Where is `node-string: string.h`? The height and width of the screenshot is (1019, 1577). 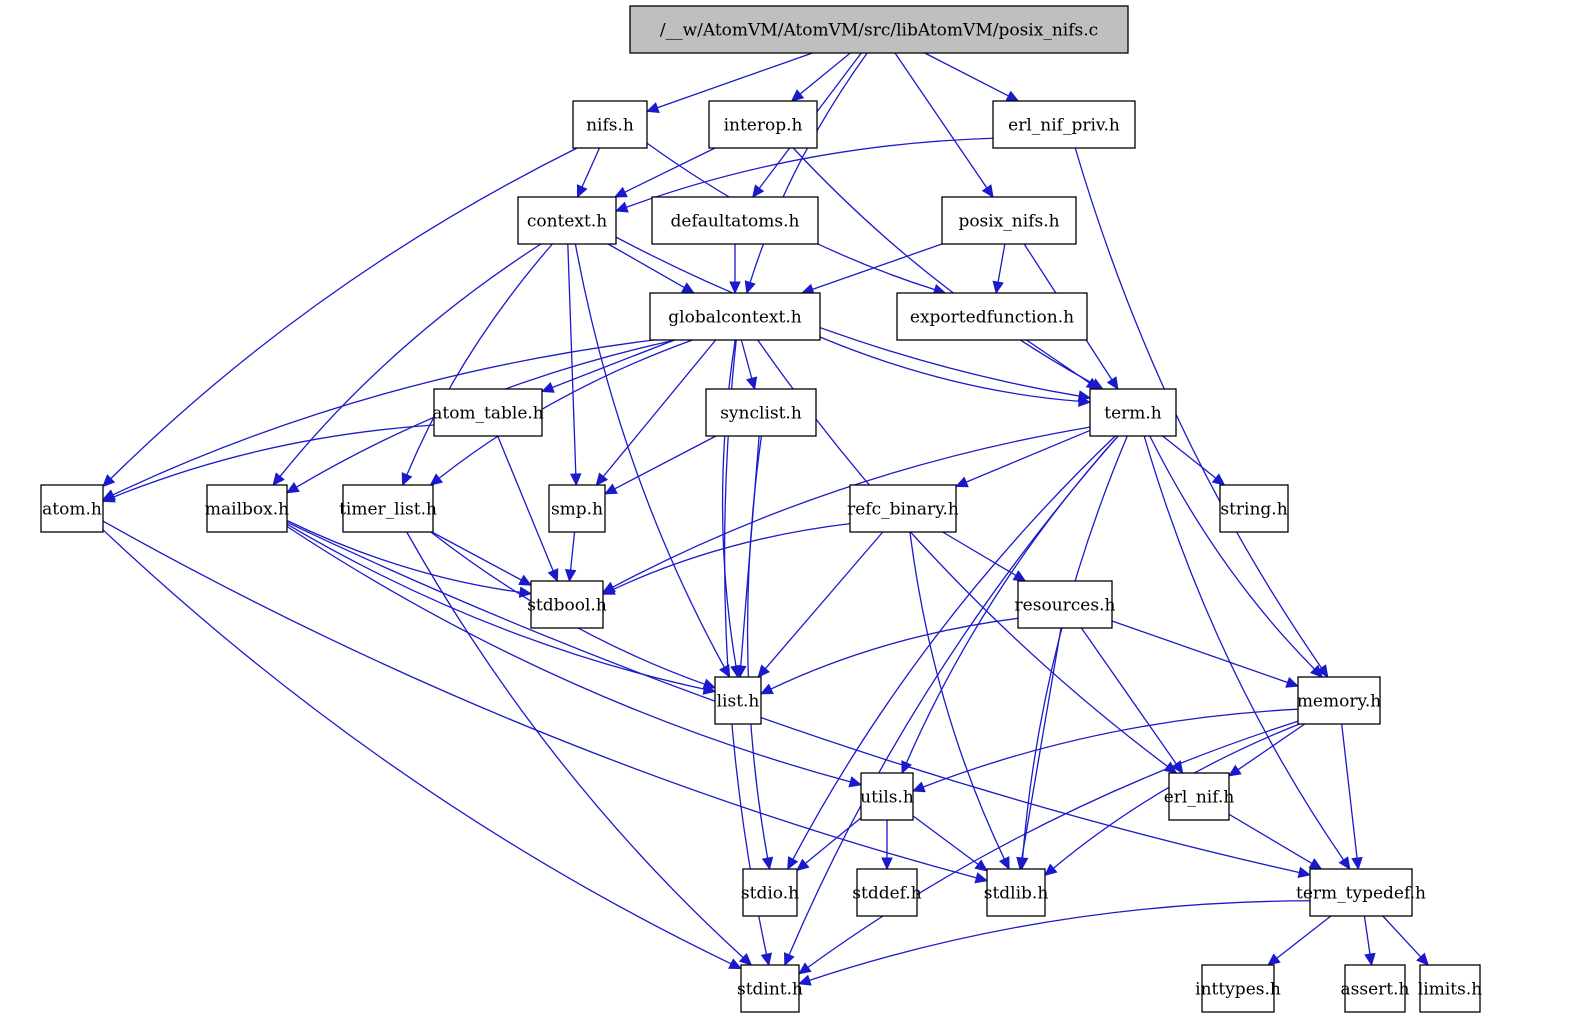 node-string: string.h is located at coordinates (1254, 508).